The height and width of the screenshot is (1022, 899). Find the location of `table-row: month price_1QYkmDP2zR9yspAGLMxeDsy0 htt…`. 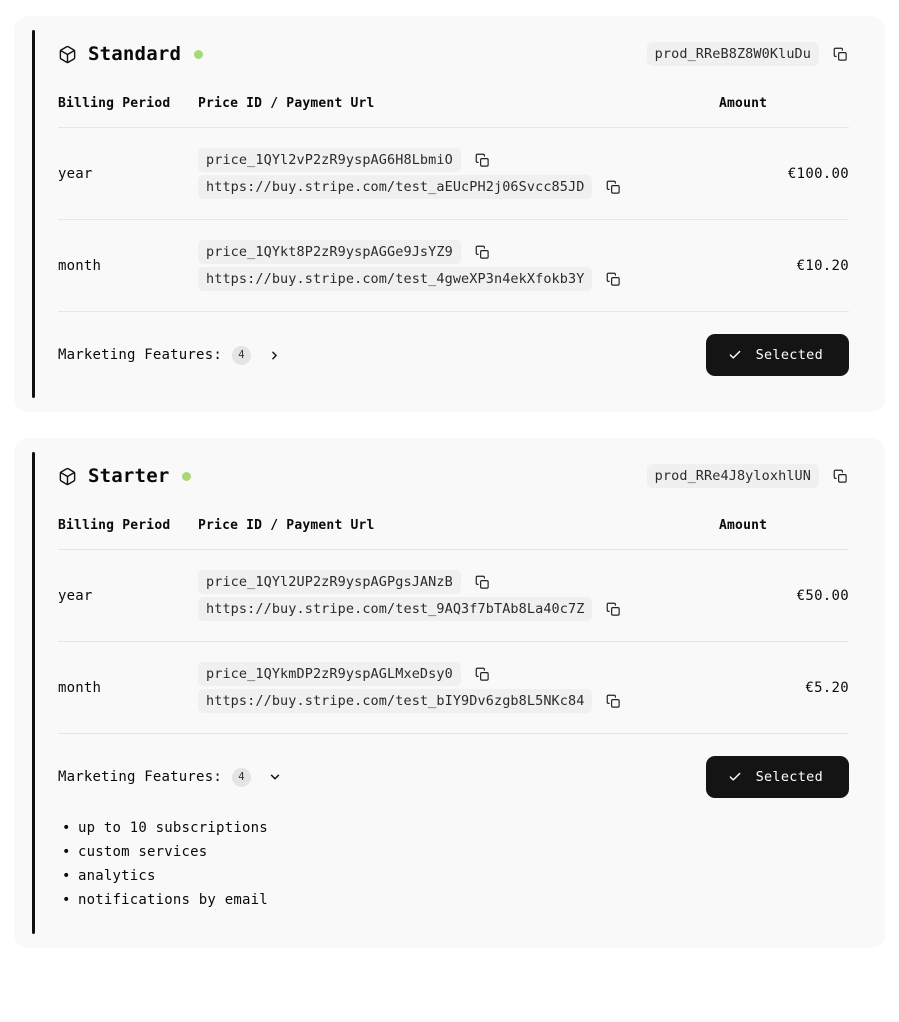

table-row: month price_1QYkmDP2zR9yspAGLMxeDsy0 htt… is located at coordinates (453, 687).